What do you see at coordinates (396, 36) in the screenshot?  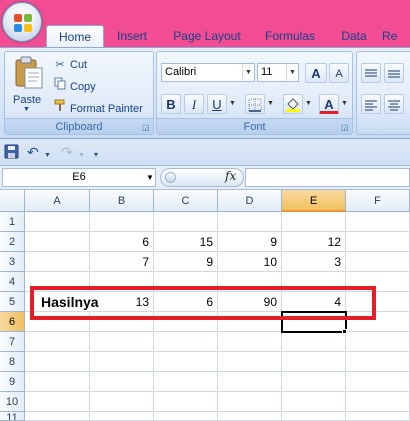 I see `tab-review: Re` at bounding box center [396, 36].